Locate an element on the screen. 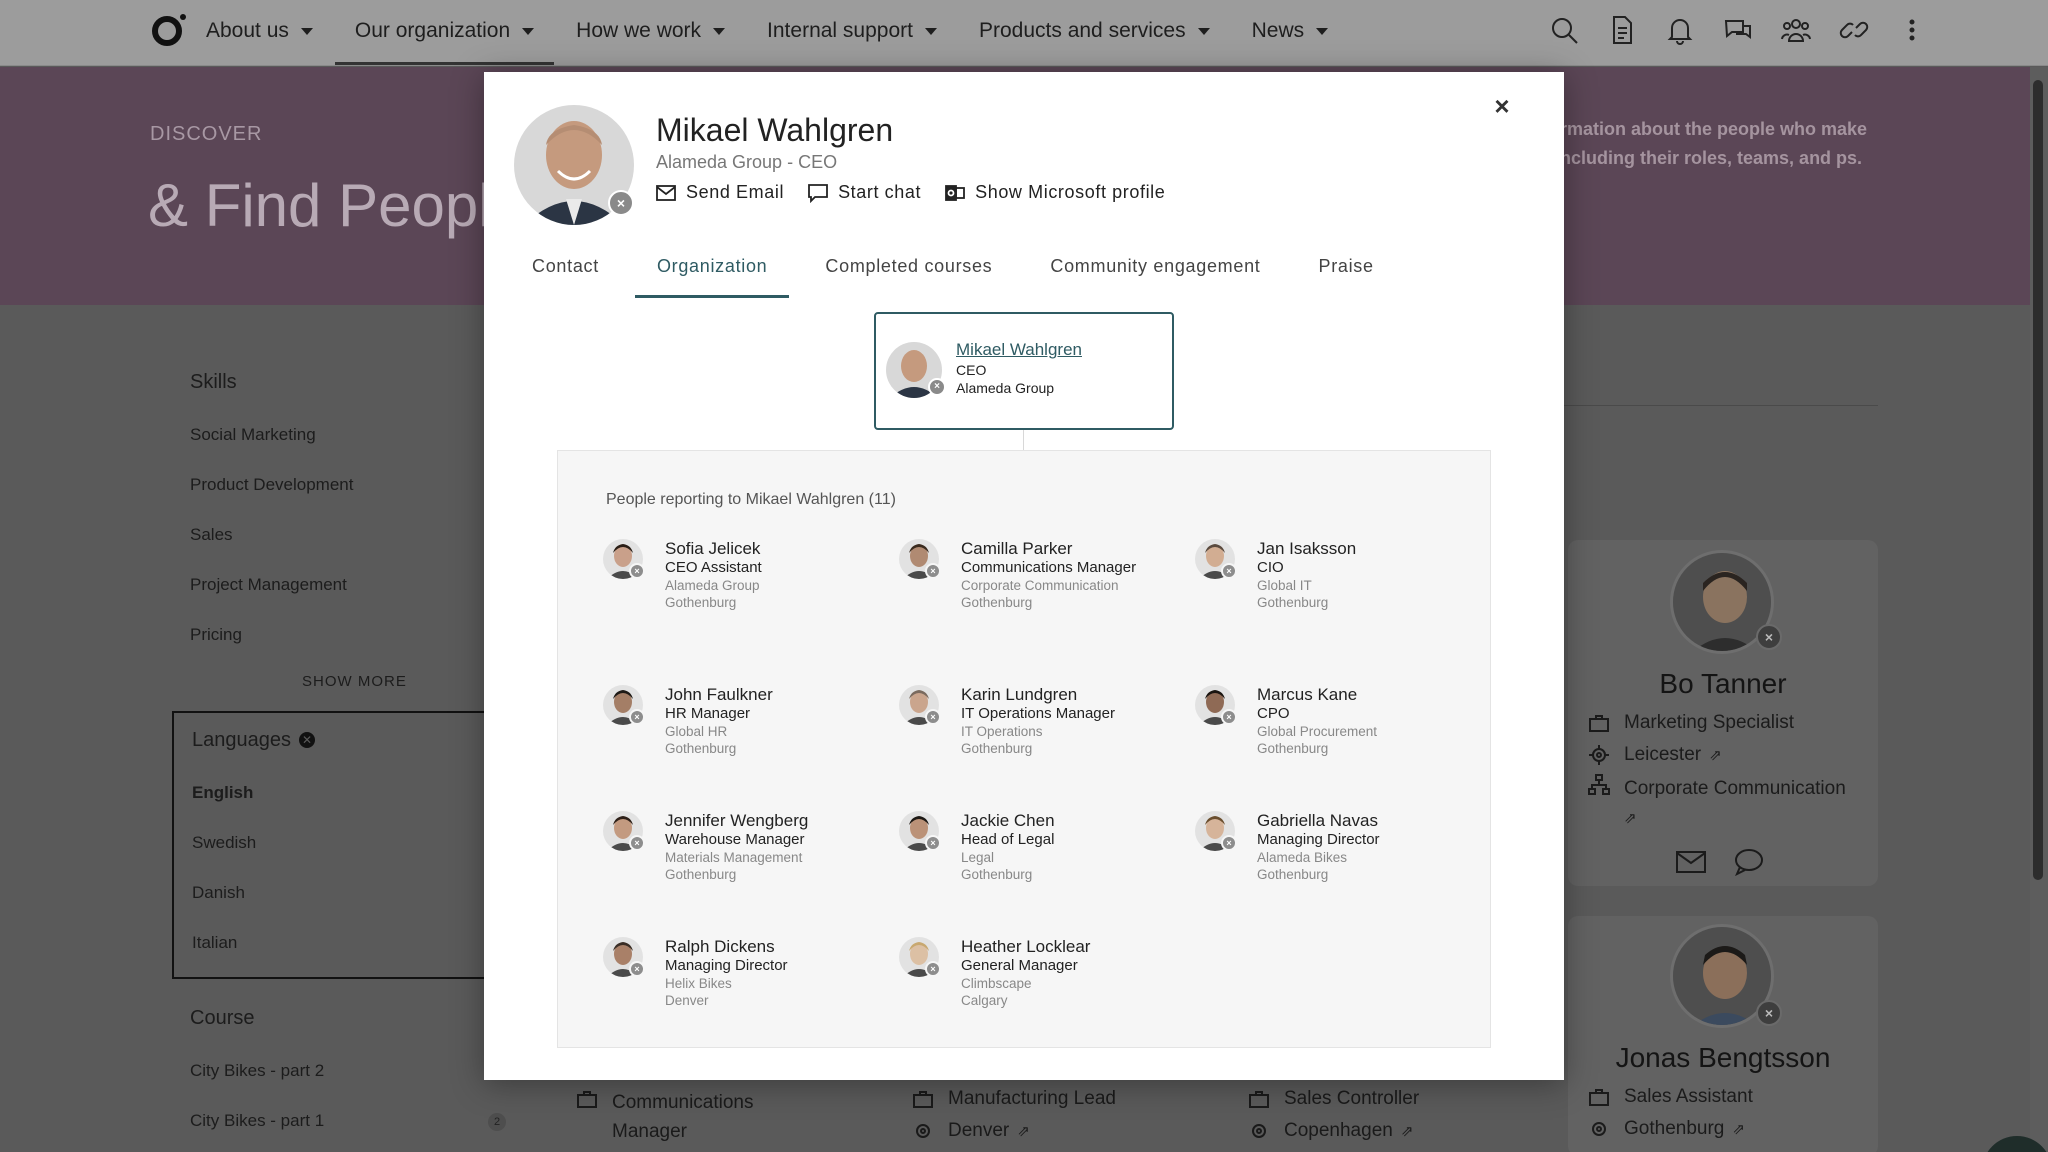 The width and height of the screenshot is (2048, 1152). people-icon is located at coordinates (1796, 30).